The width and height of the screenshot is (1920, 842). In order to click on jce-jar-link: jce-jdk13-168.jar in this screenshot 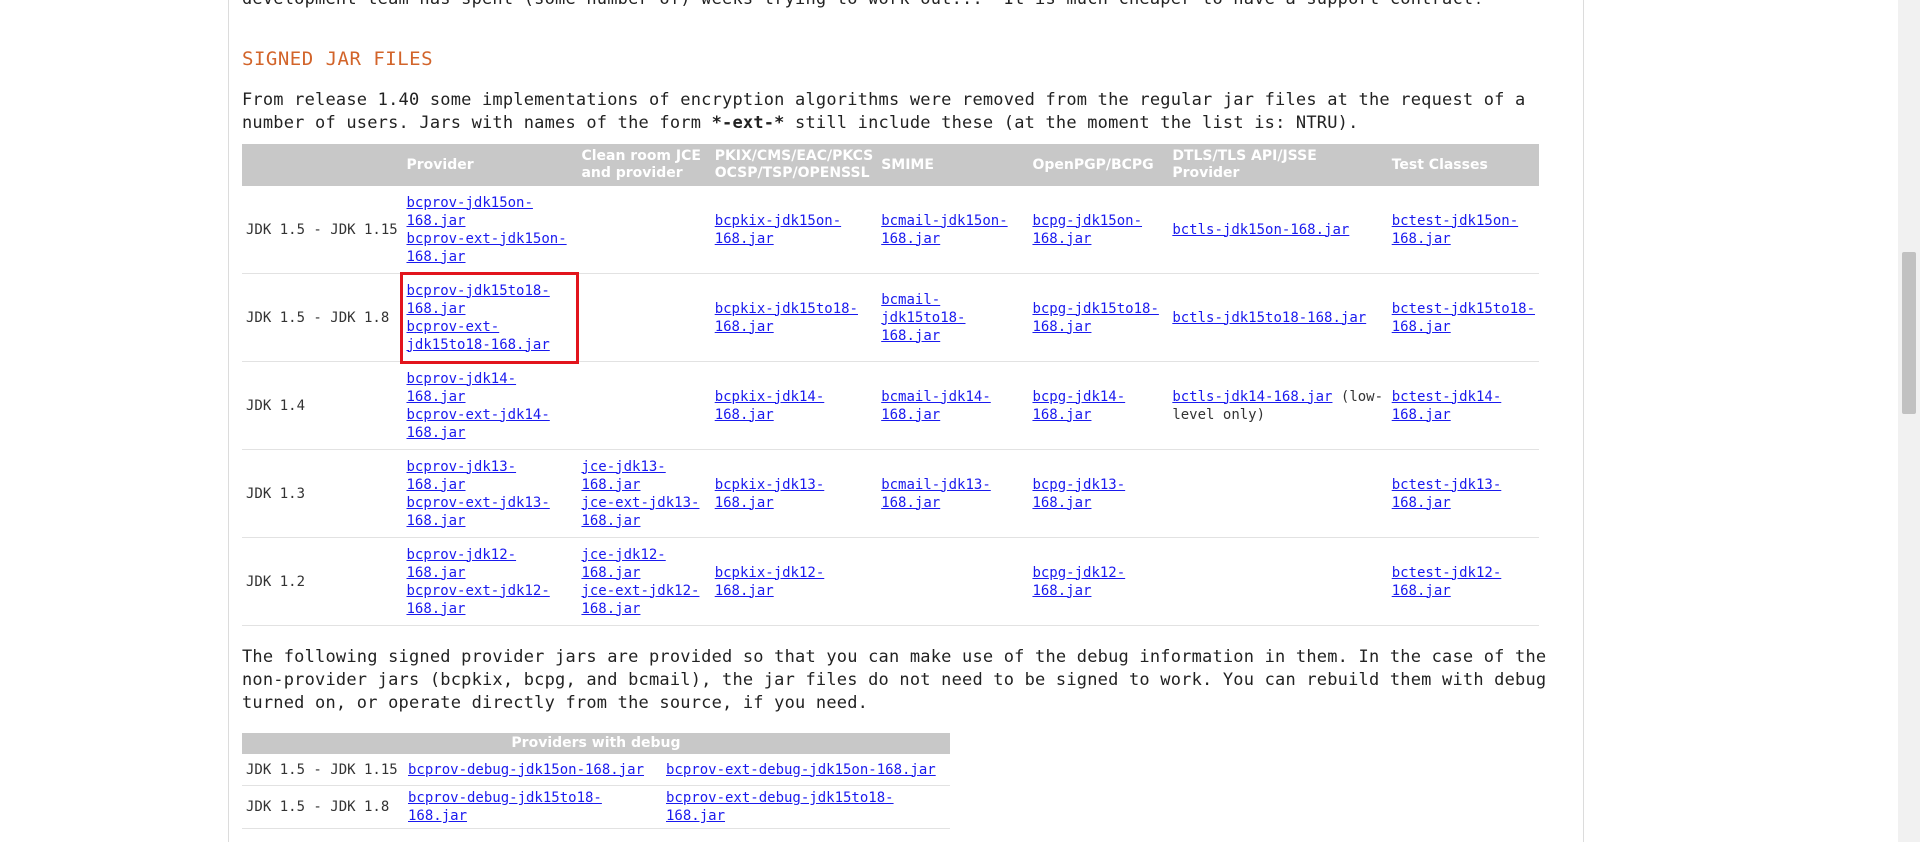, I will do `click(643, 476)`.